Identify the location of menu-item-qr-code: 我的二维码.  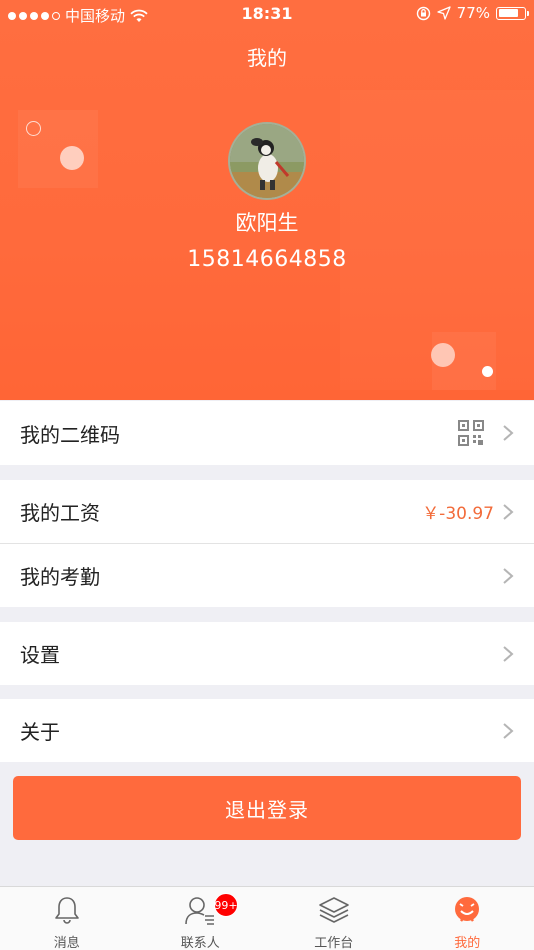
(267, 433).